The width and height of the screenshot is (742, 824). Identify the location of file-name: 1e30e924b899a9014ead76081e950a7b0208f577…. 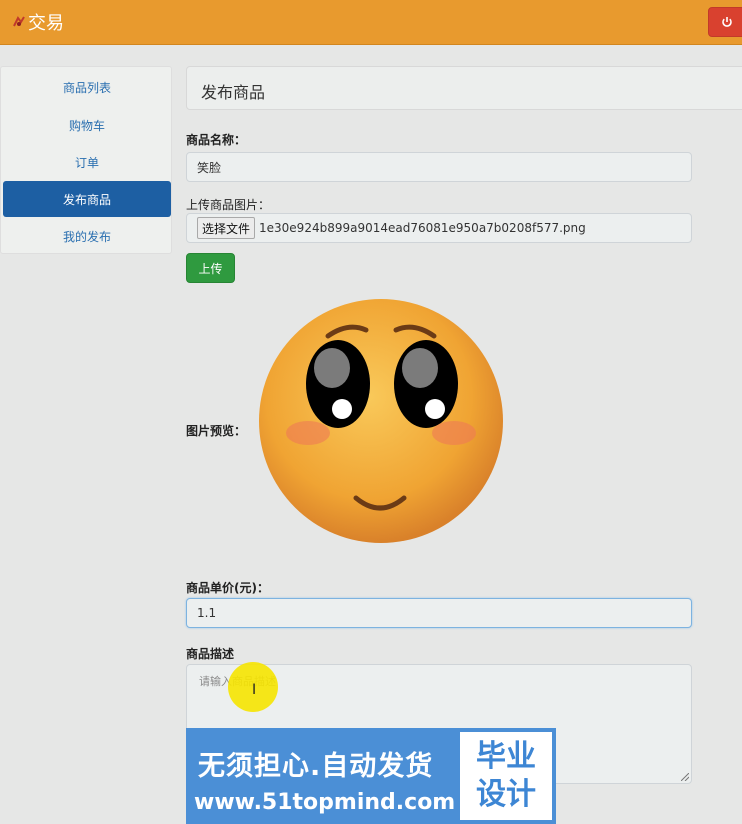
(422, 228).